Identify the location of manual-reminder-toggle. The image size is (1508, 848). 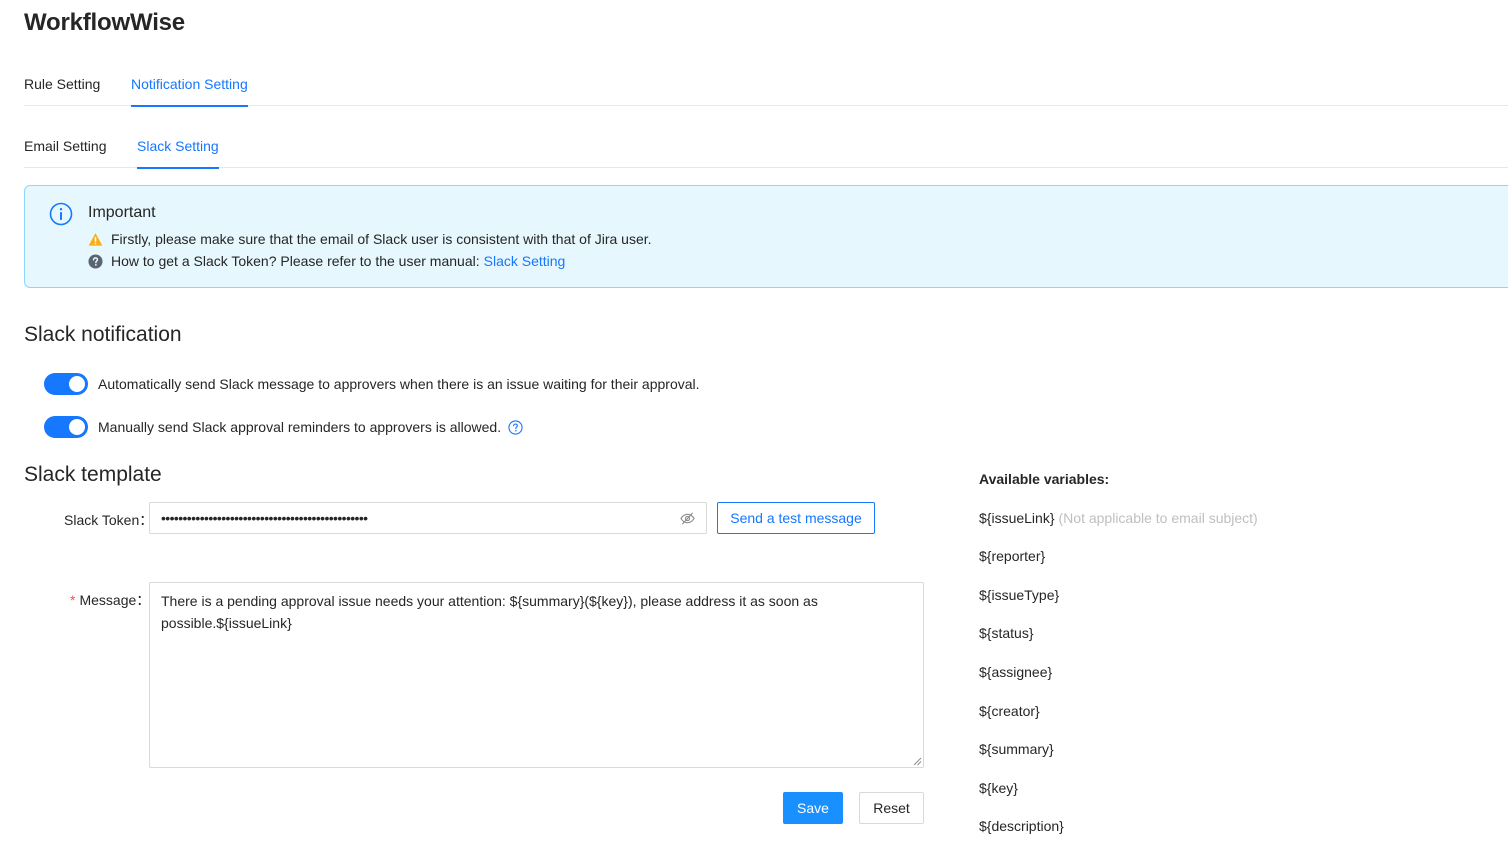
(66, 427).